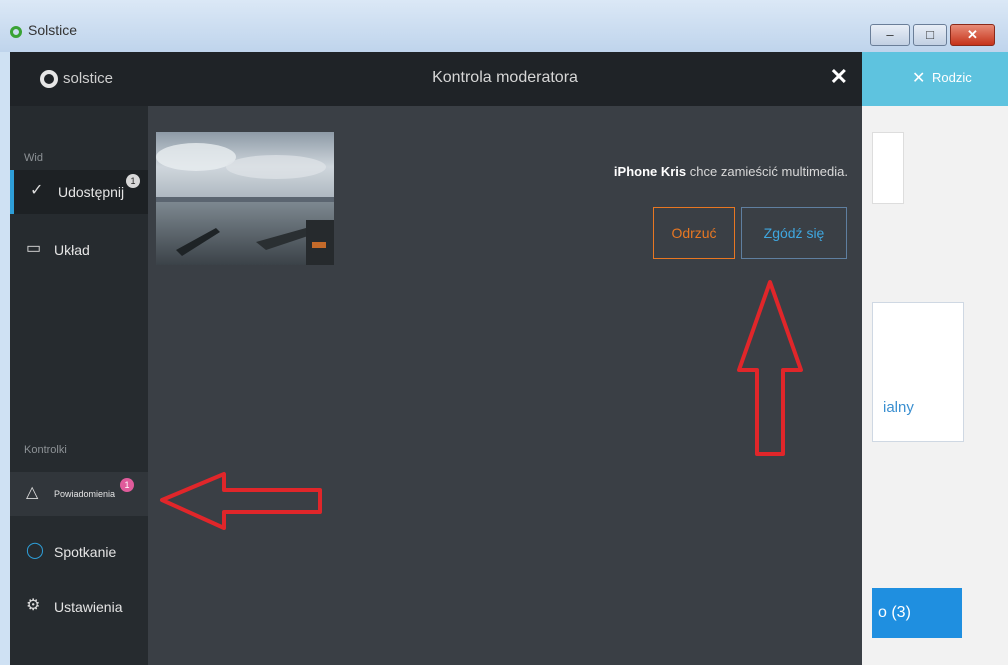 The width and height of the screenshot is (1008, 665). I want to click on title-bar: Solstice – □ ✕, so click(504, 26).